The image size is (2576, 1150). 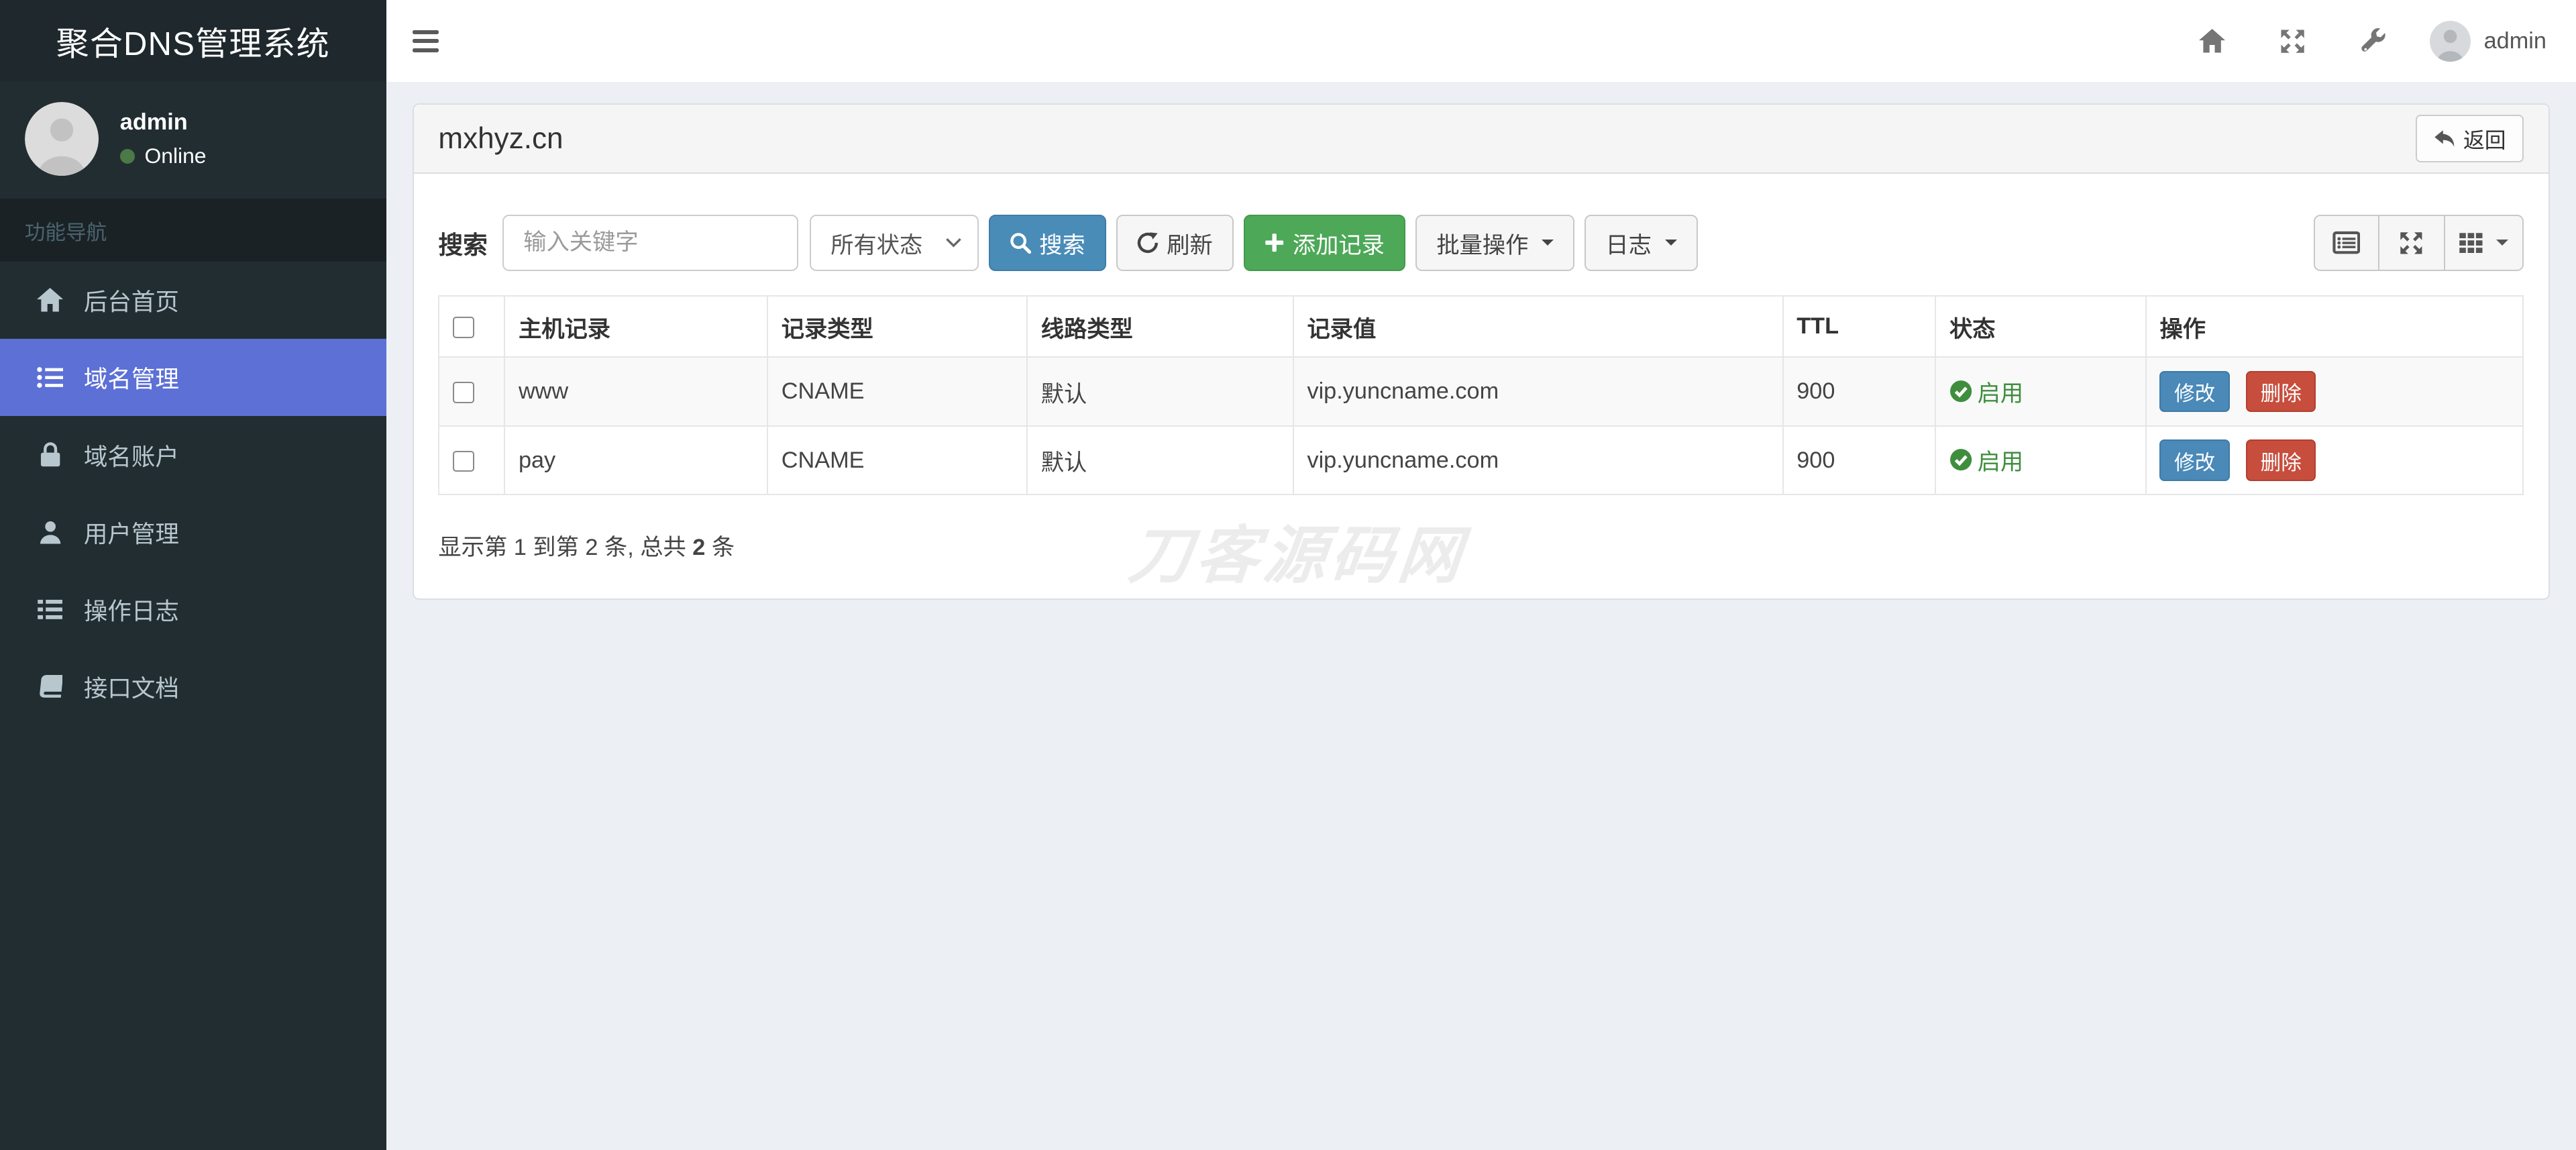 What do you see at coordinates (1538, 326) in the screenshot?
I see `column-header-value: 记录值` at bounding box center [1538, 326].